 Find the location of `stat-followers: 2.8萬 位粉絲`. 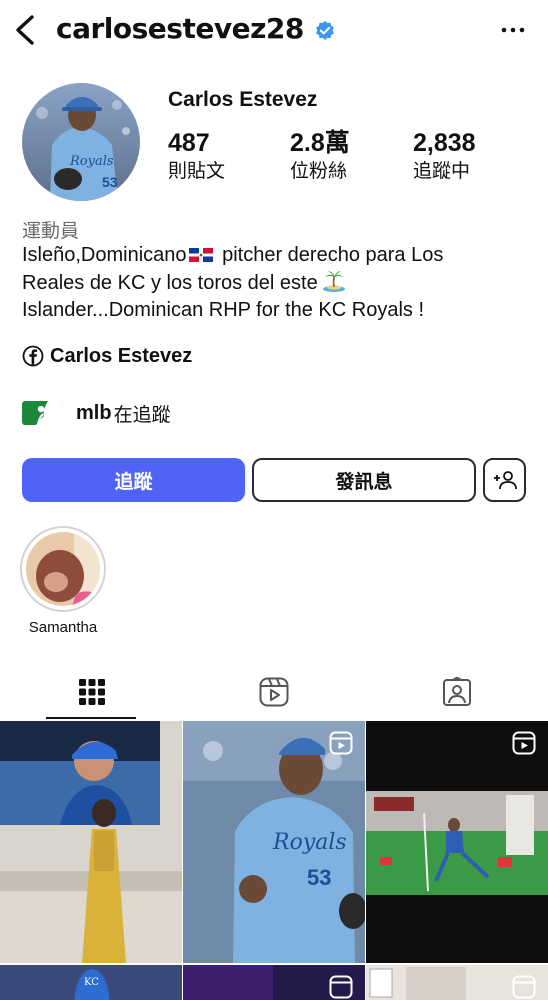

stat-followers: 2.8萬 位粉絲 is located at coordinates (320, 156).